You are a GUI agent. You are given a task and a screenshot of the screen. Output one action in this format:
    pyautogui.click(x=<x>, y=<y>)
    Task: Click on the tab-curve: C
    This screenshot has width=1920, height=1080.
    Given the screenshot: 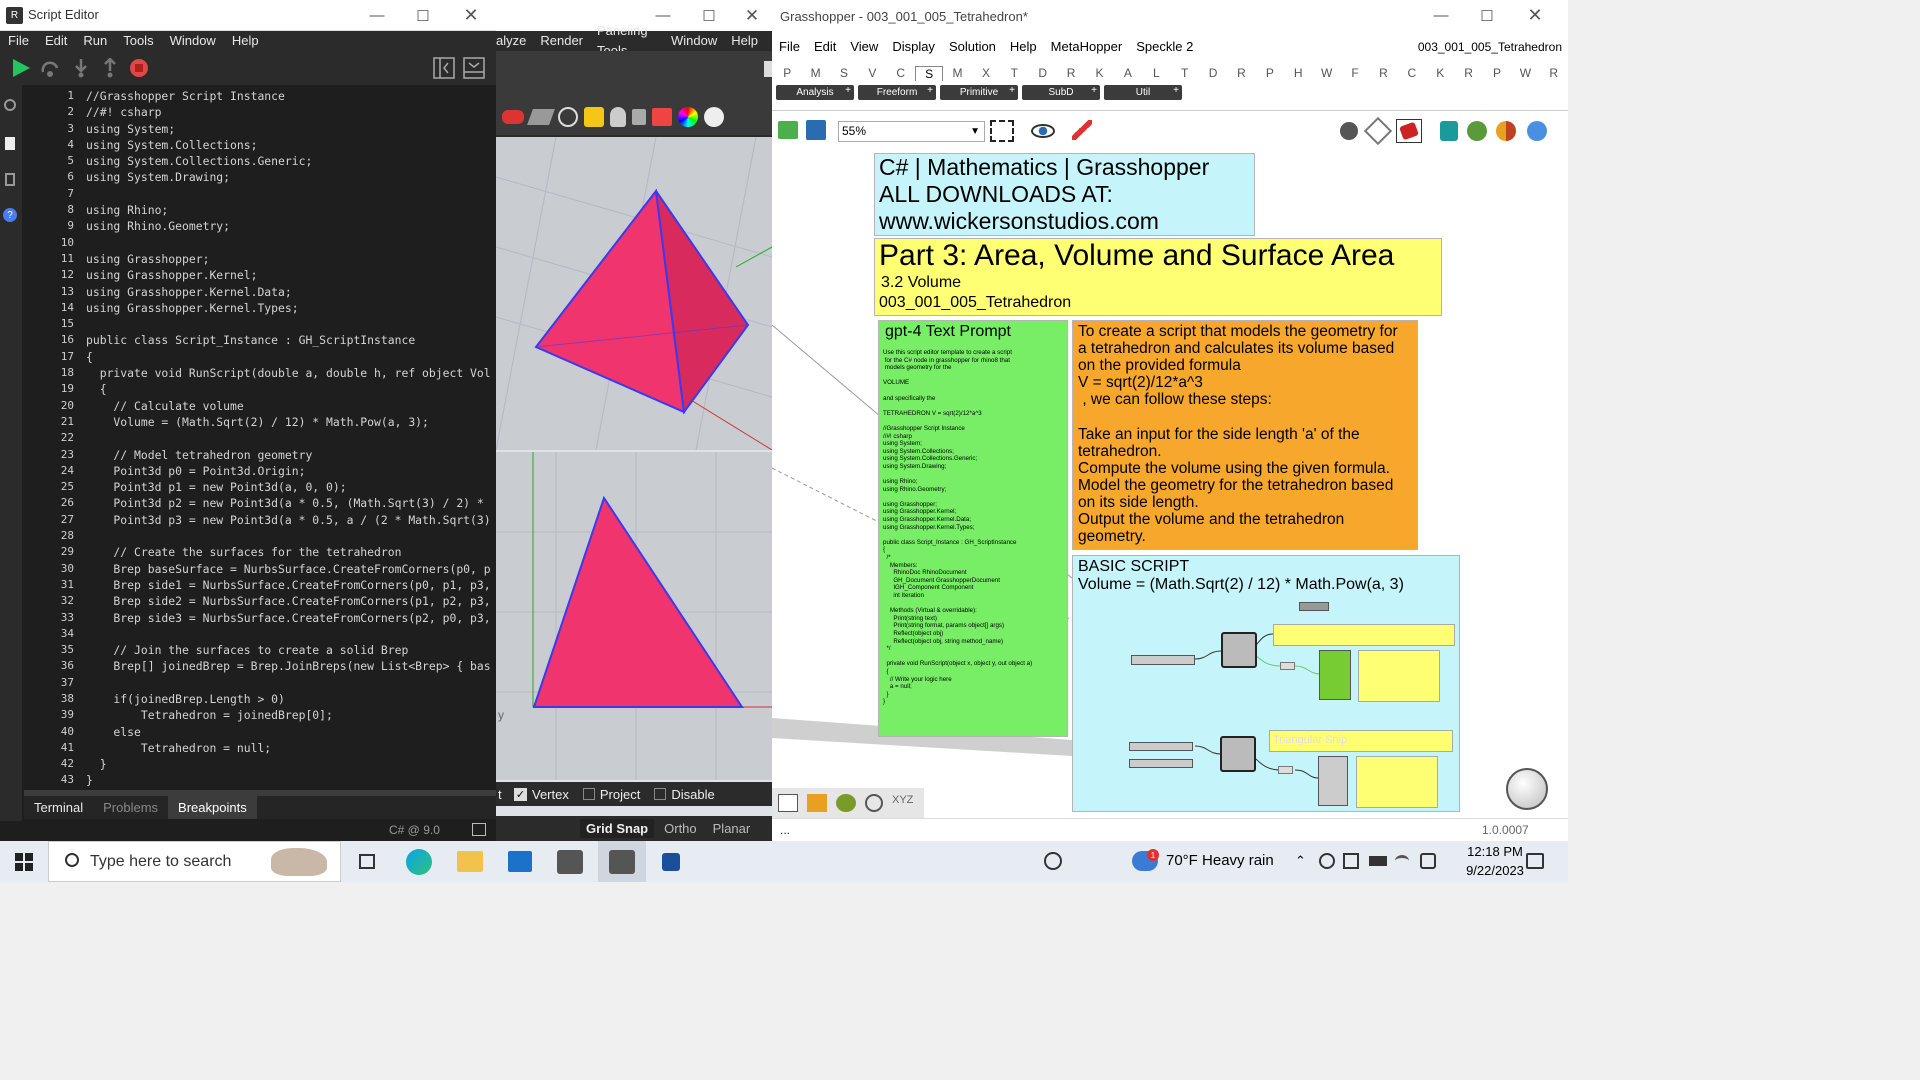 What is the action you would take?
    pyautogui.click(x=901, y=73)
    